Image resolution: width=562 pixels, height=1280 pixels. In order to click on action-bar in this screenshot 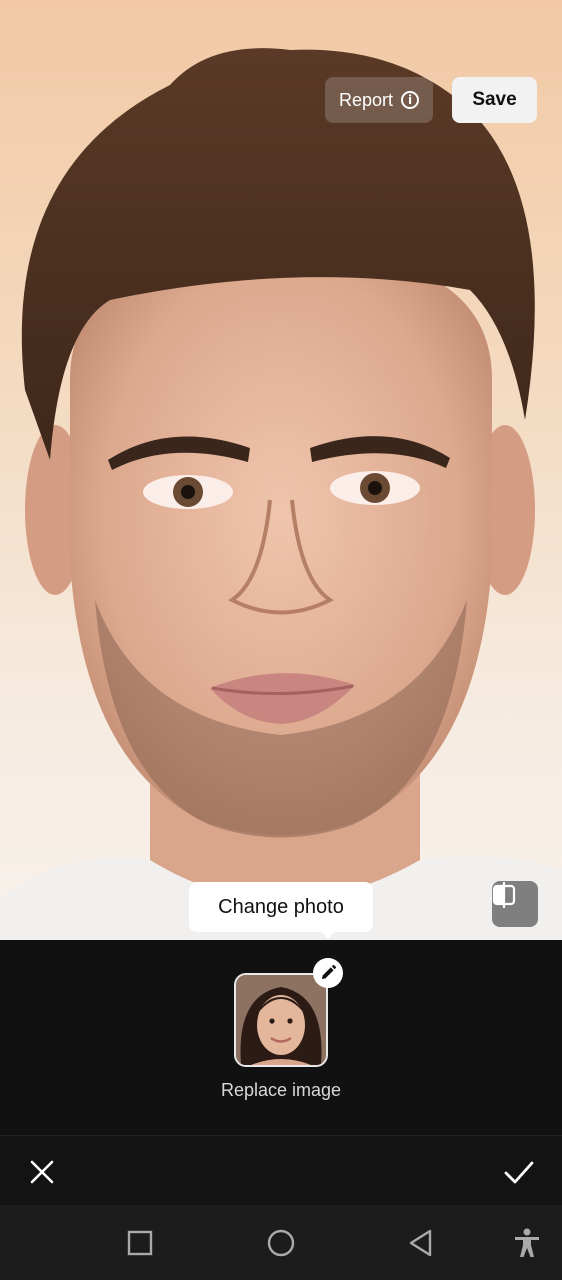, I will do `click(281, 1170)`.